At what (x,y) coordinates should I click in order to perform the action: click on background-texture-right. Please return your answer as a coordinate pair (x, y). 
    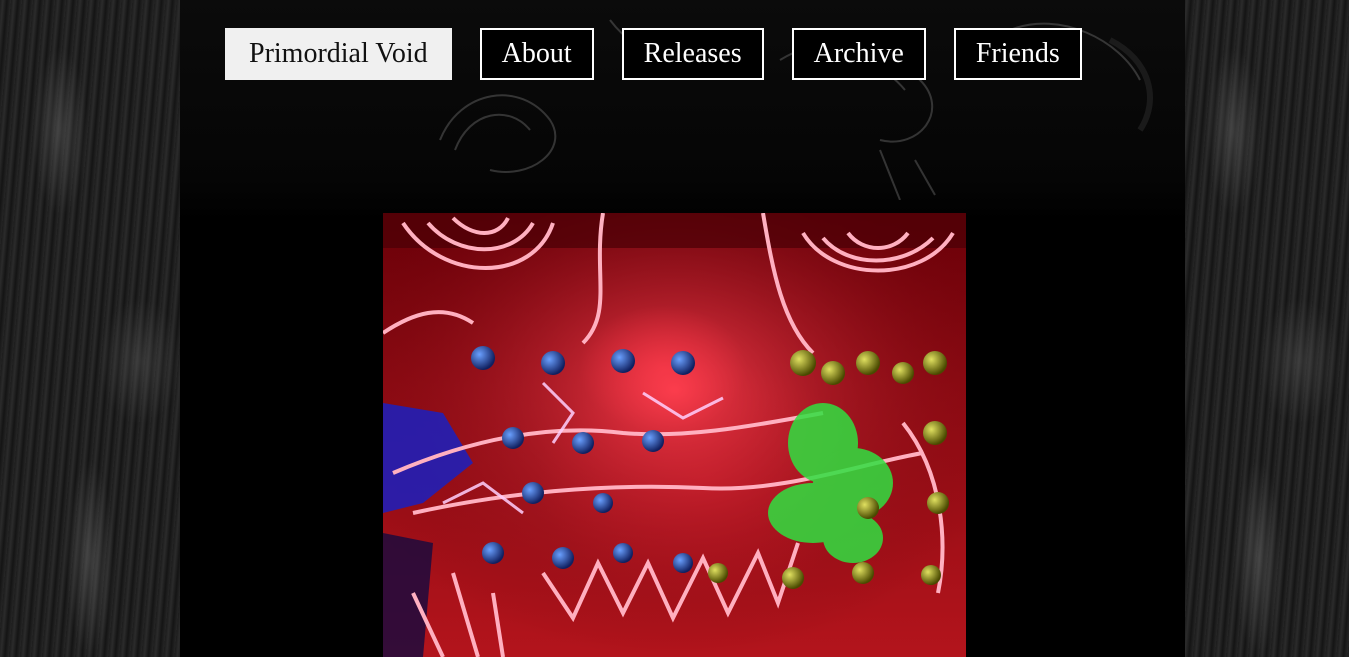
    Looking at the image, I should click on (1266, 328).